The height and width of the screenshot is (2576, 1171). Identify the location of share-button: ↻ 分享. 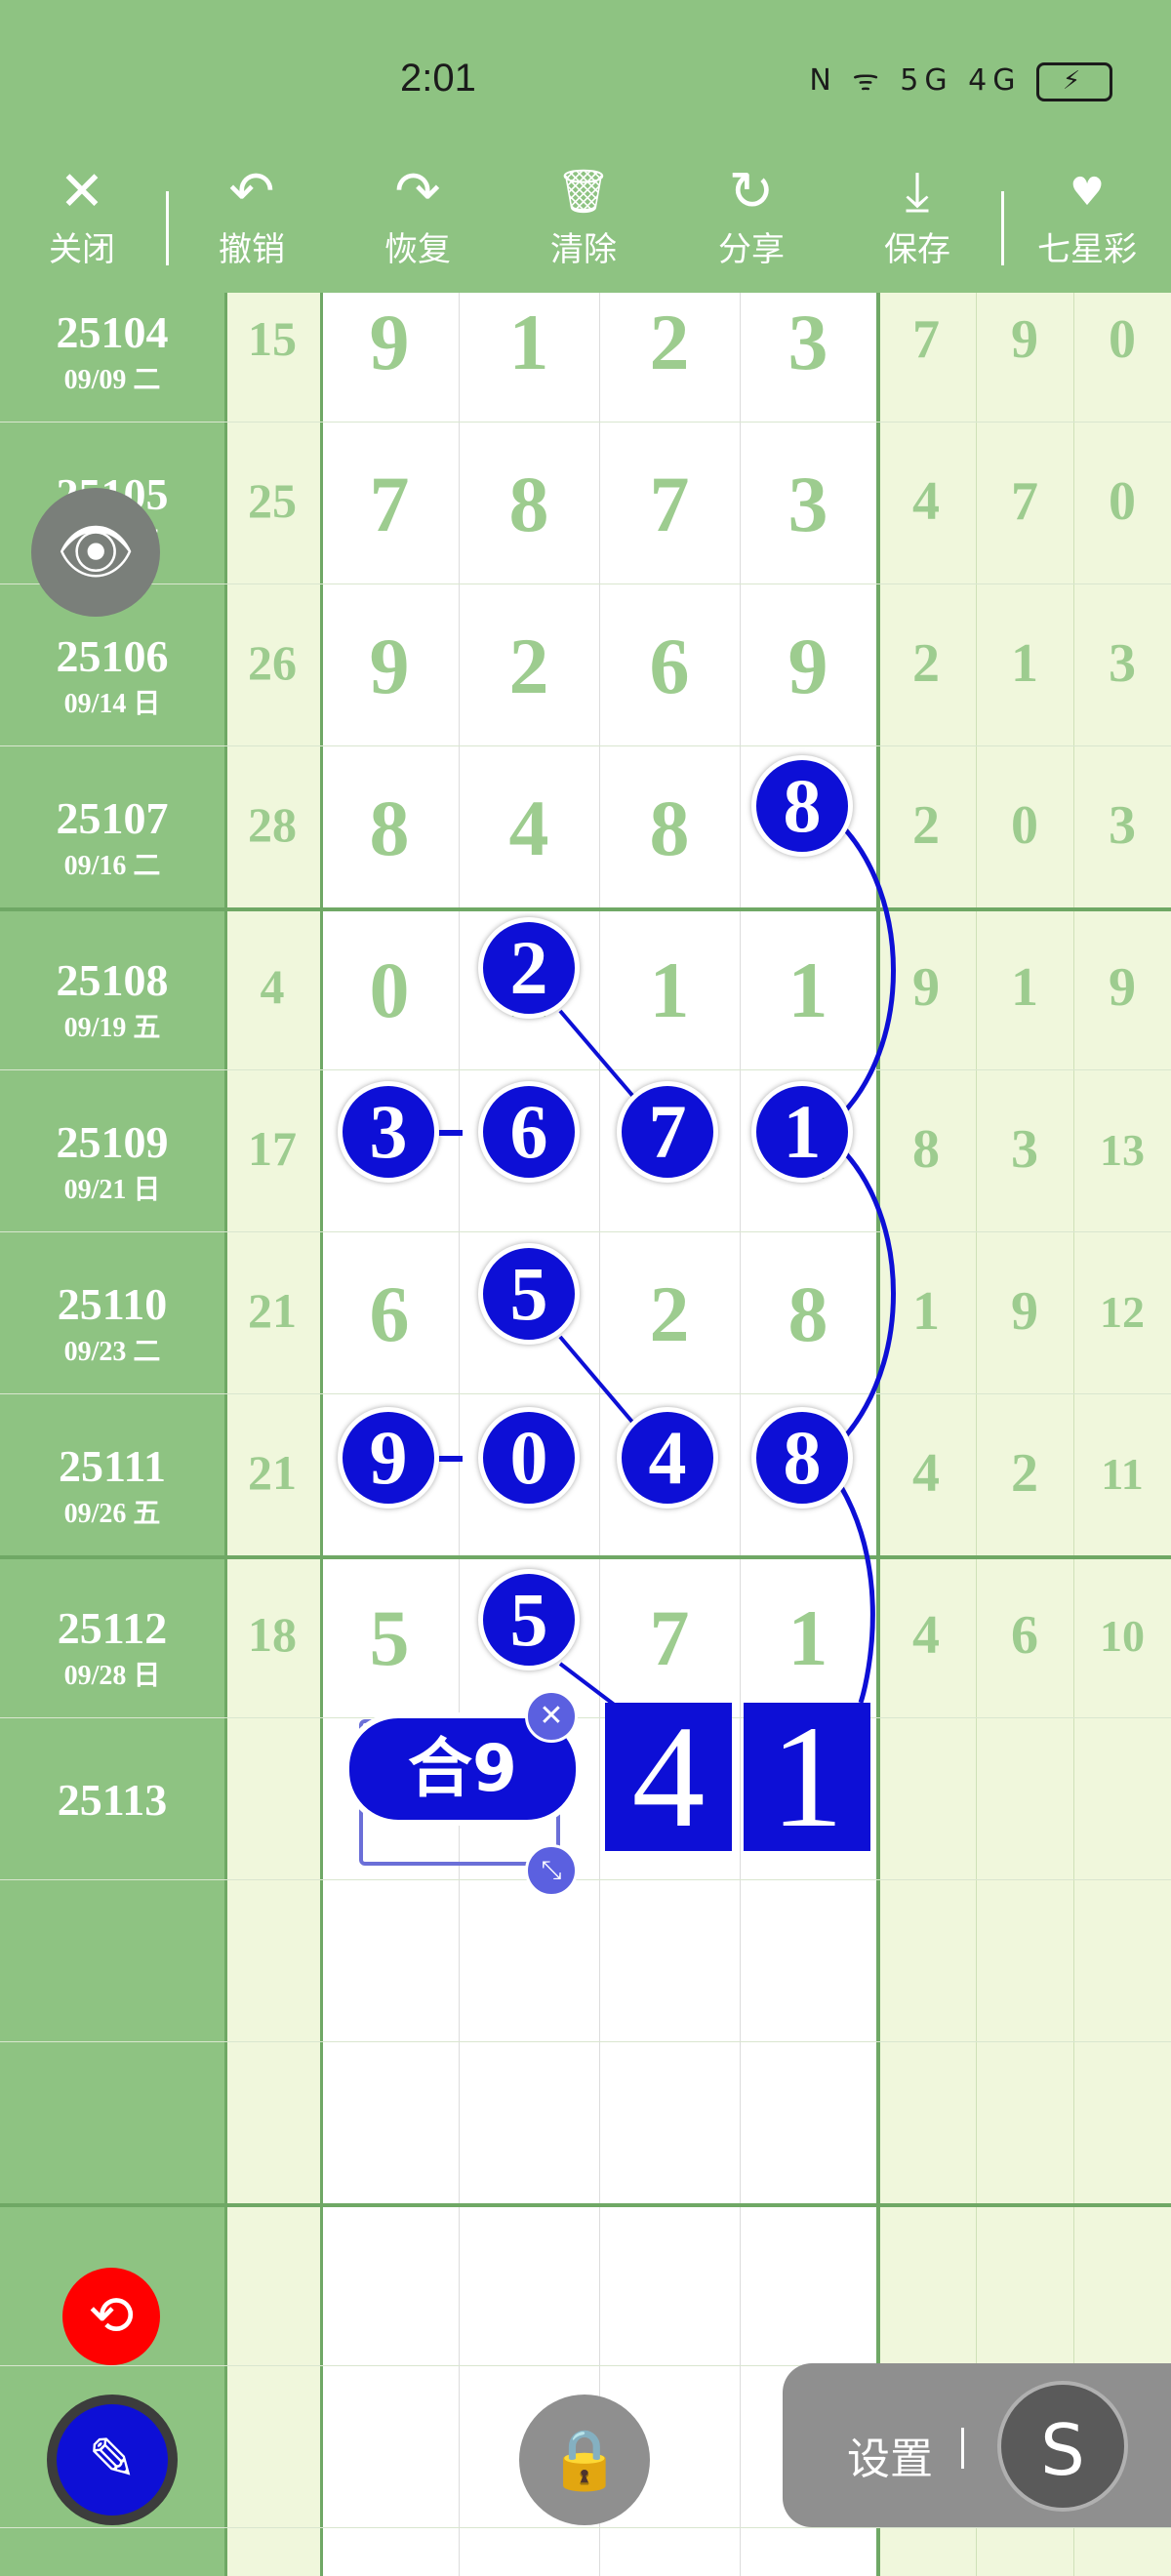
(751, 224).